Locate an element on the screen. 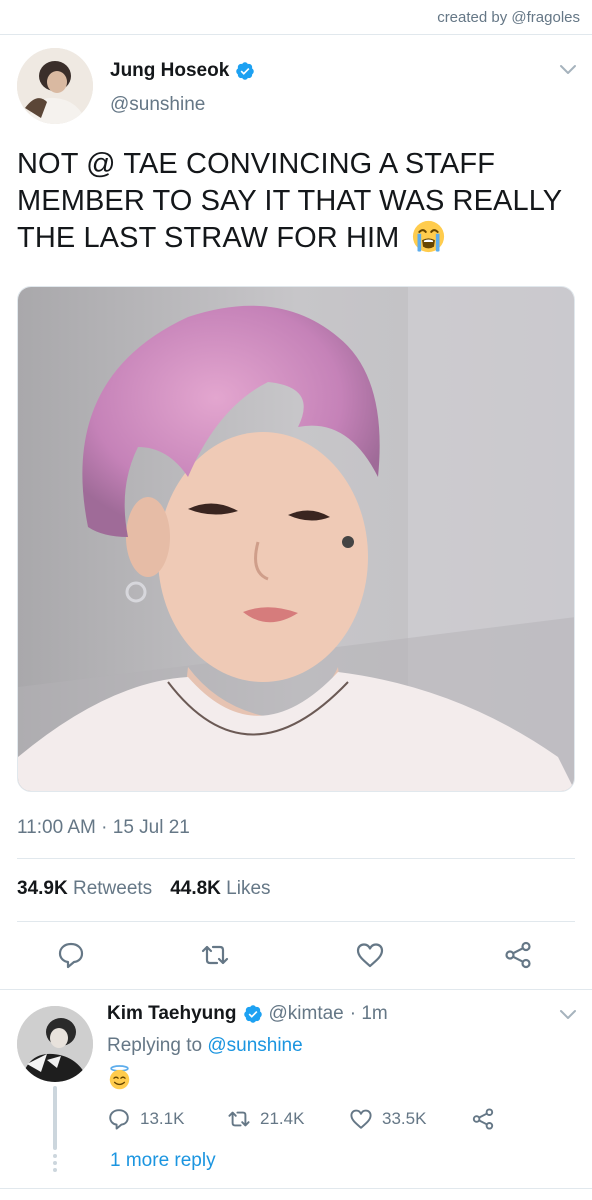  author-name-row: Jung Hoseok is located at coordinates (182, 71).